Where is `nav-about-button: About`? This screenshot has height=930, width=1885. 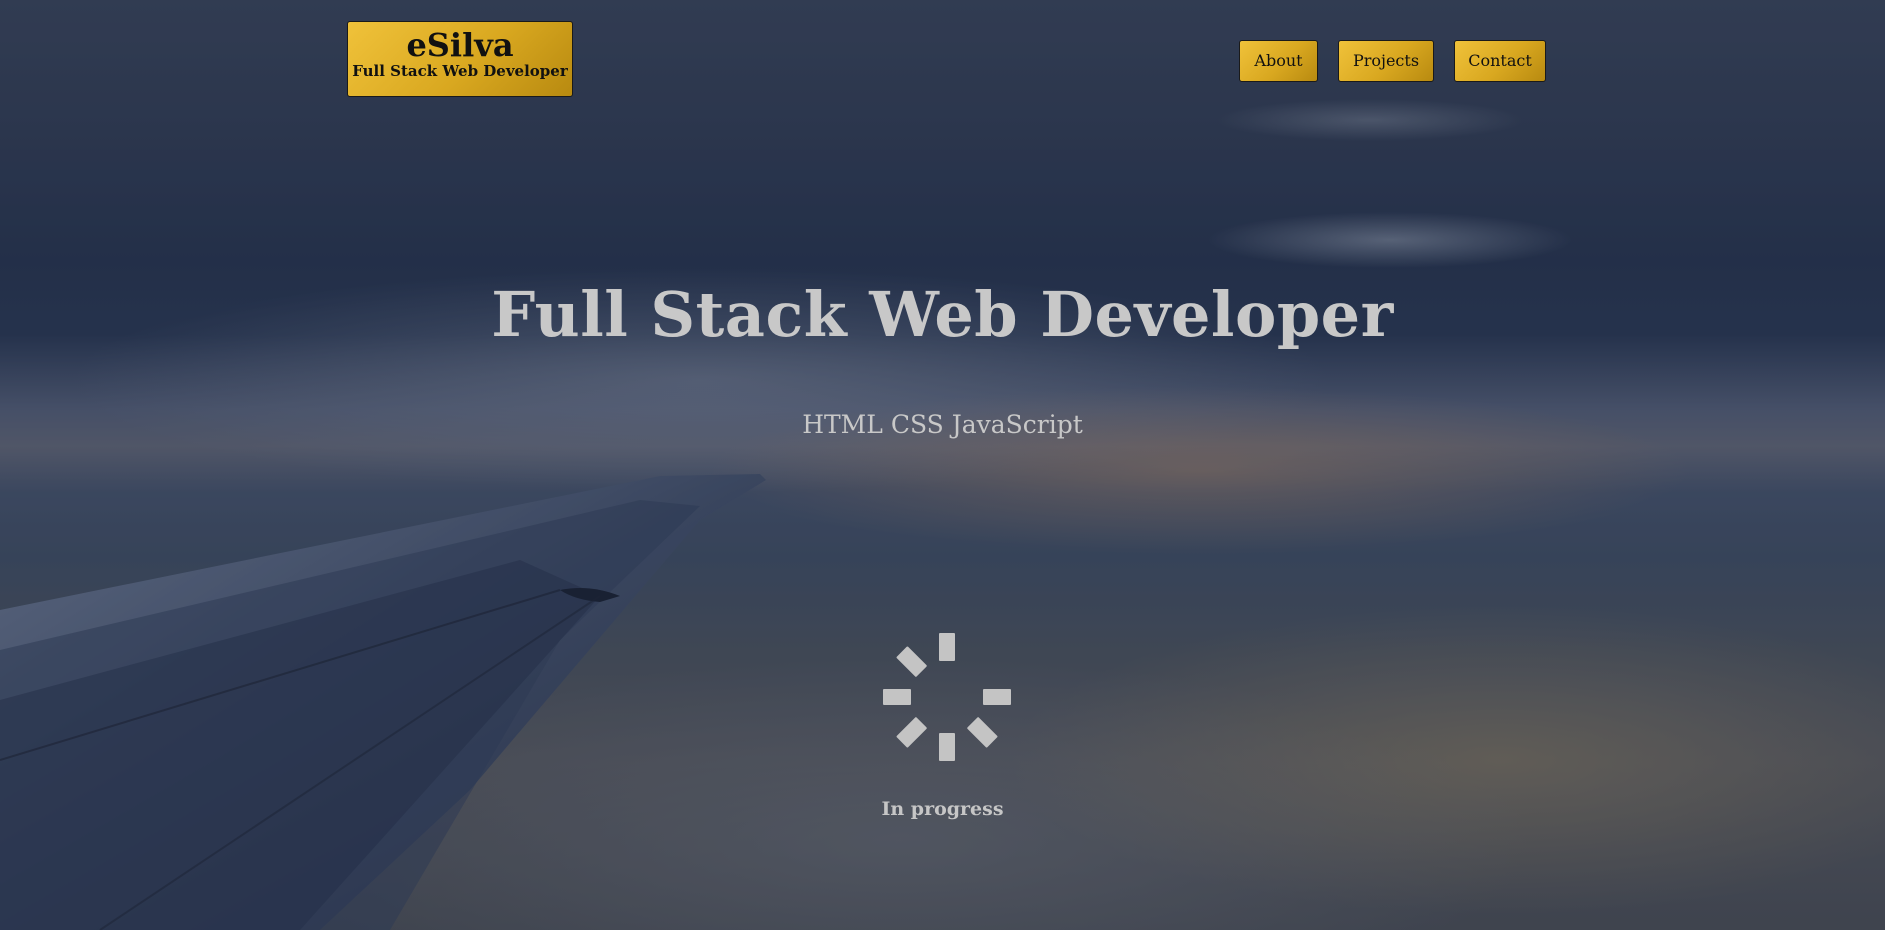 nav-about-button: About is located at coordinates (1278, 61).